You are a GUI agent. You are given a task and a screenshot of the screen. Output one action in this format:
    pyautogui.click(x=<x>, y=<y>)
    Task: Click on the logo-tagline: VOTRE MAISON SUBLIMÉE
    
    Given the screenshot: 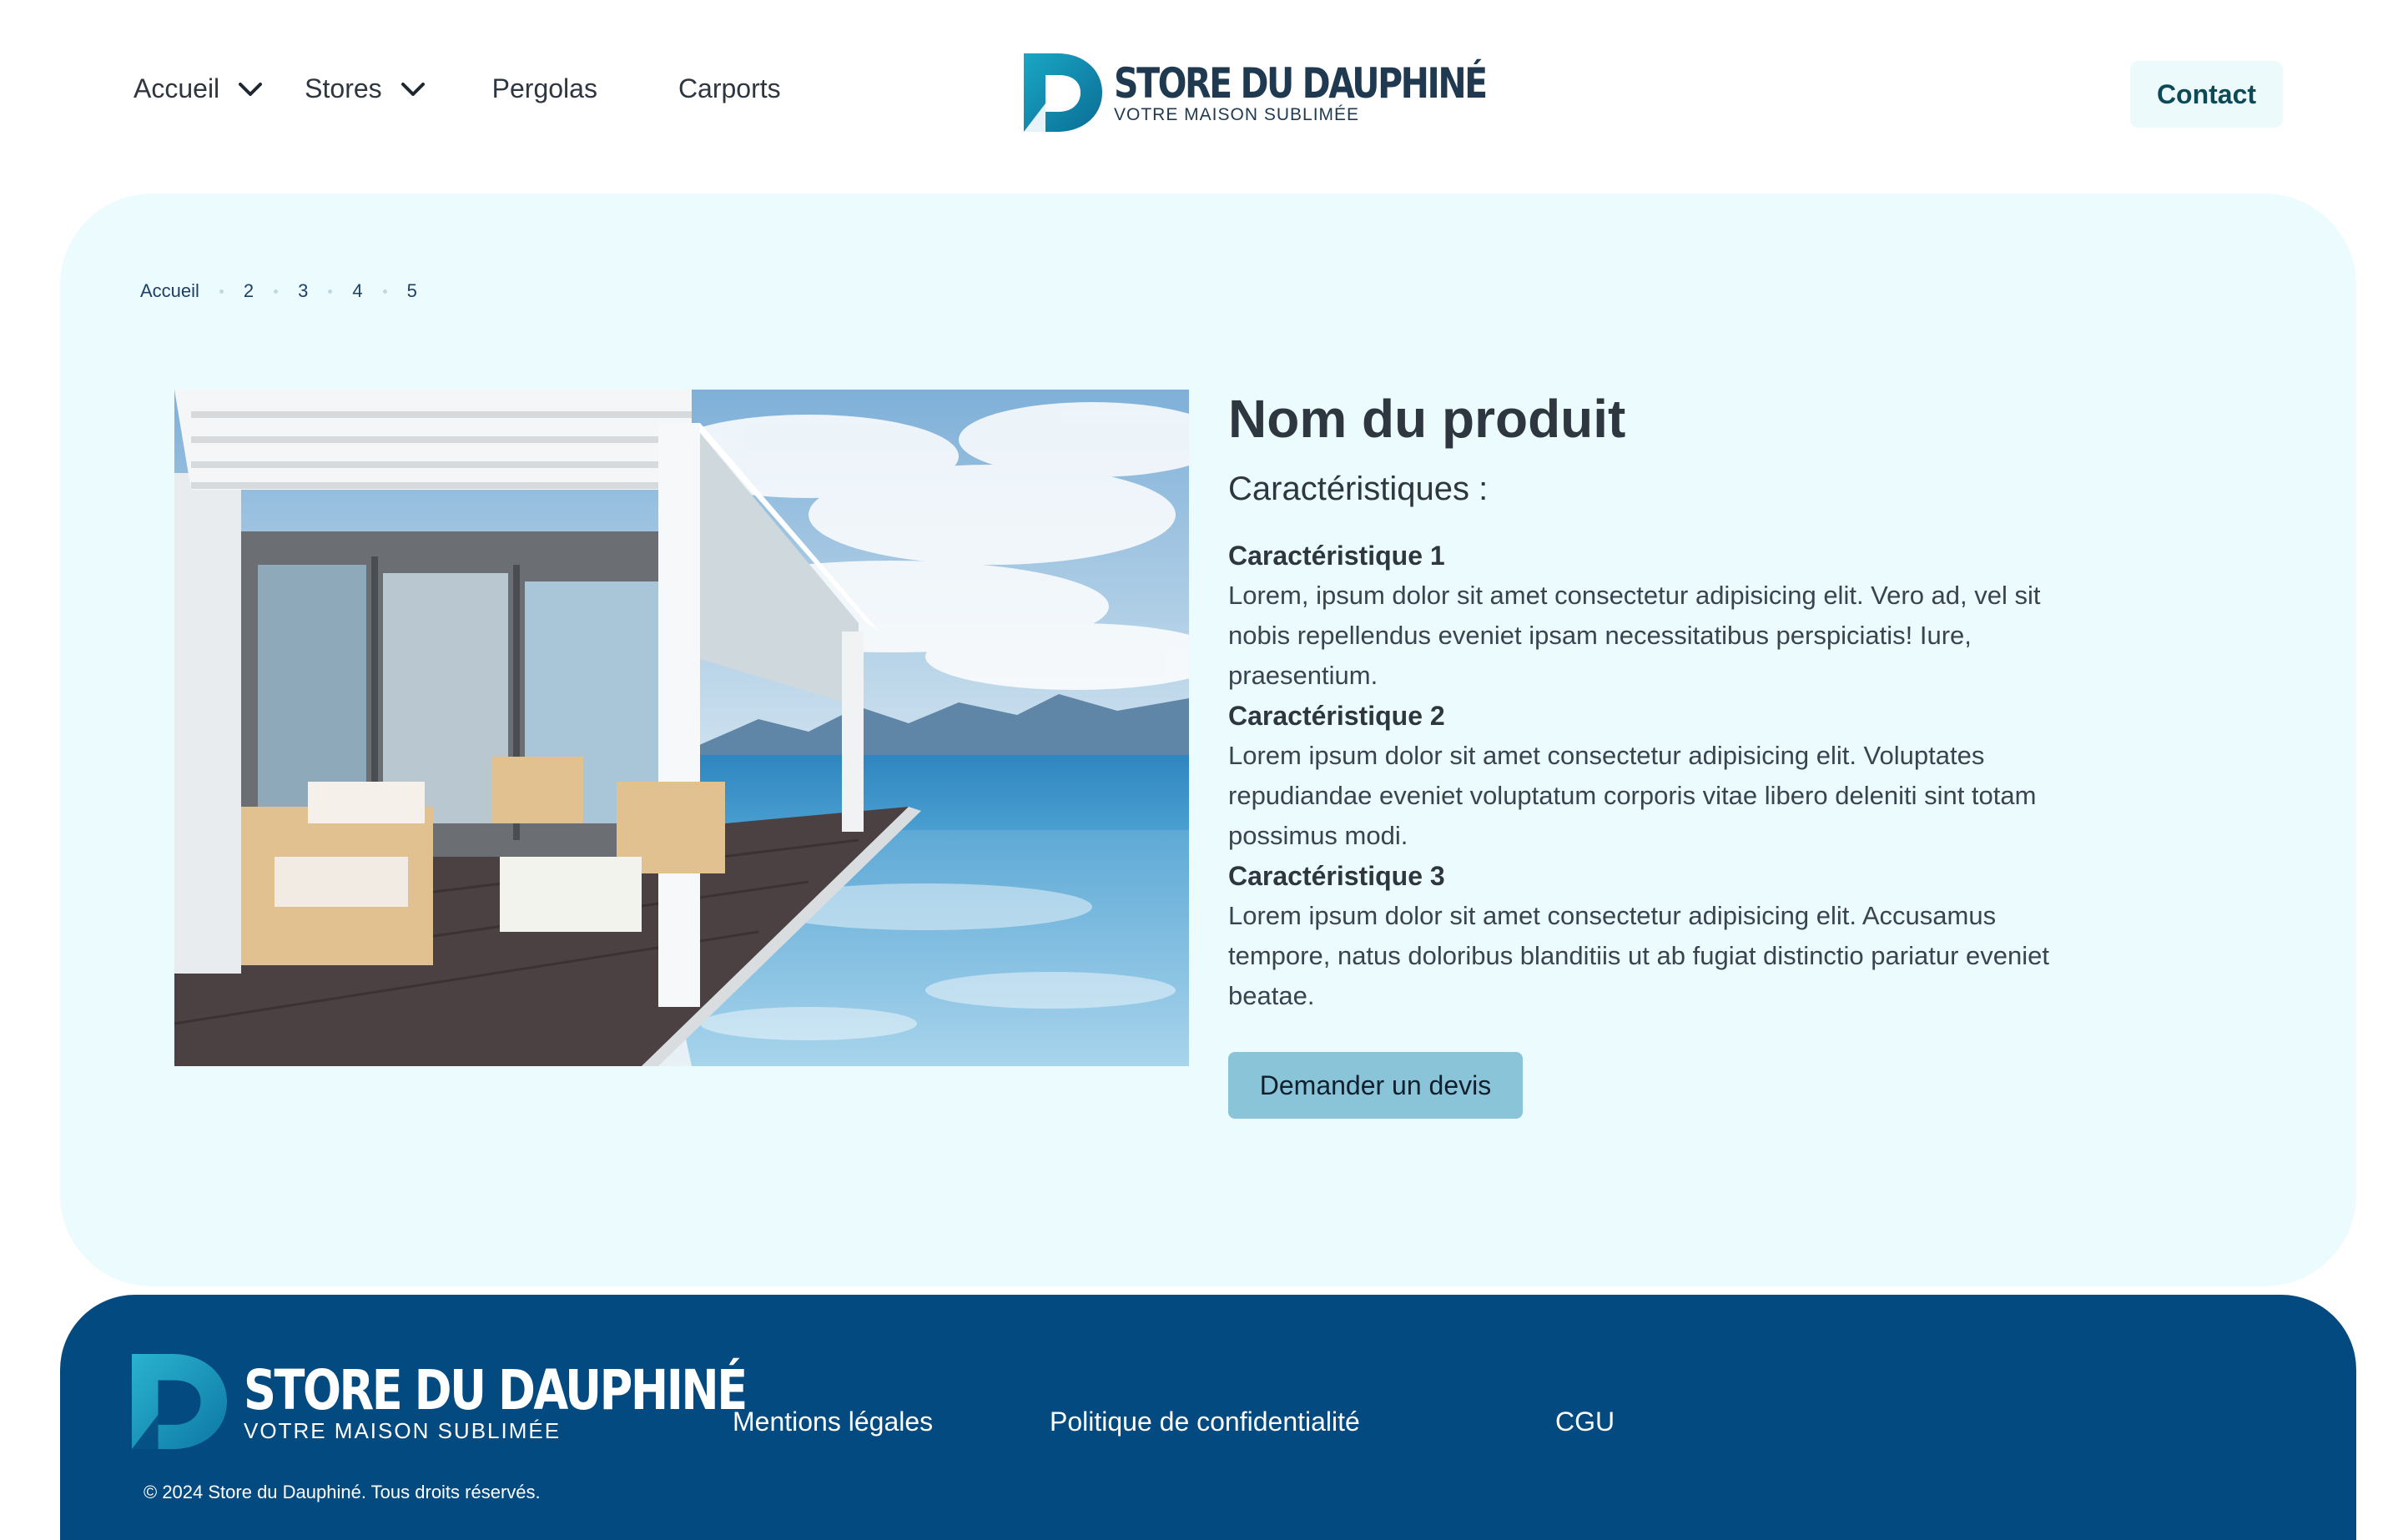 What is the action you would take?
    pyautogui.click(x=1237, y=114)
    